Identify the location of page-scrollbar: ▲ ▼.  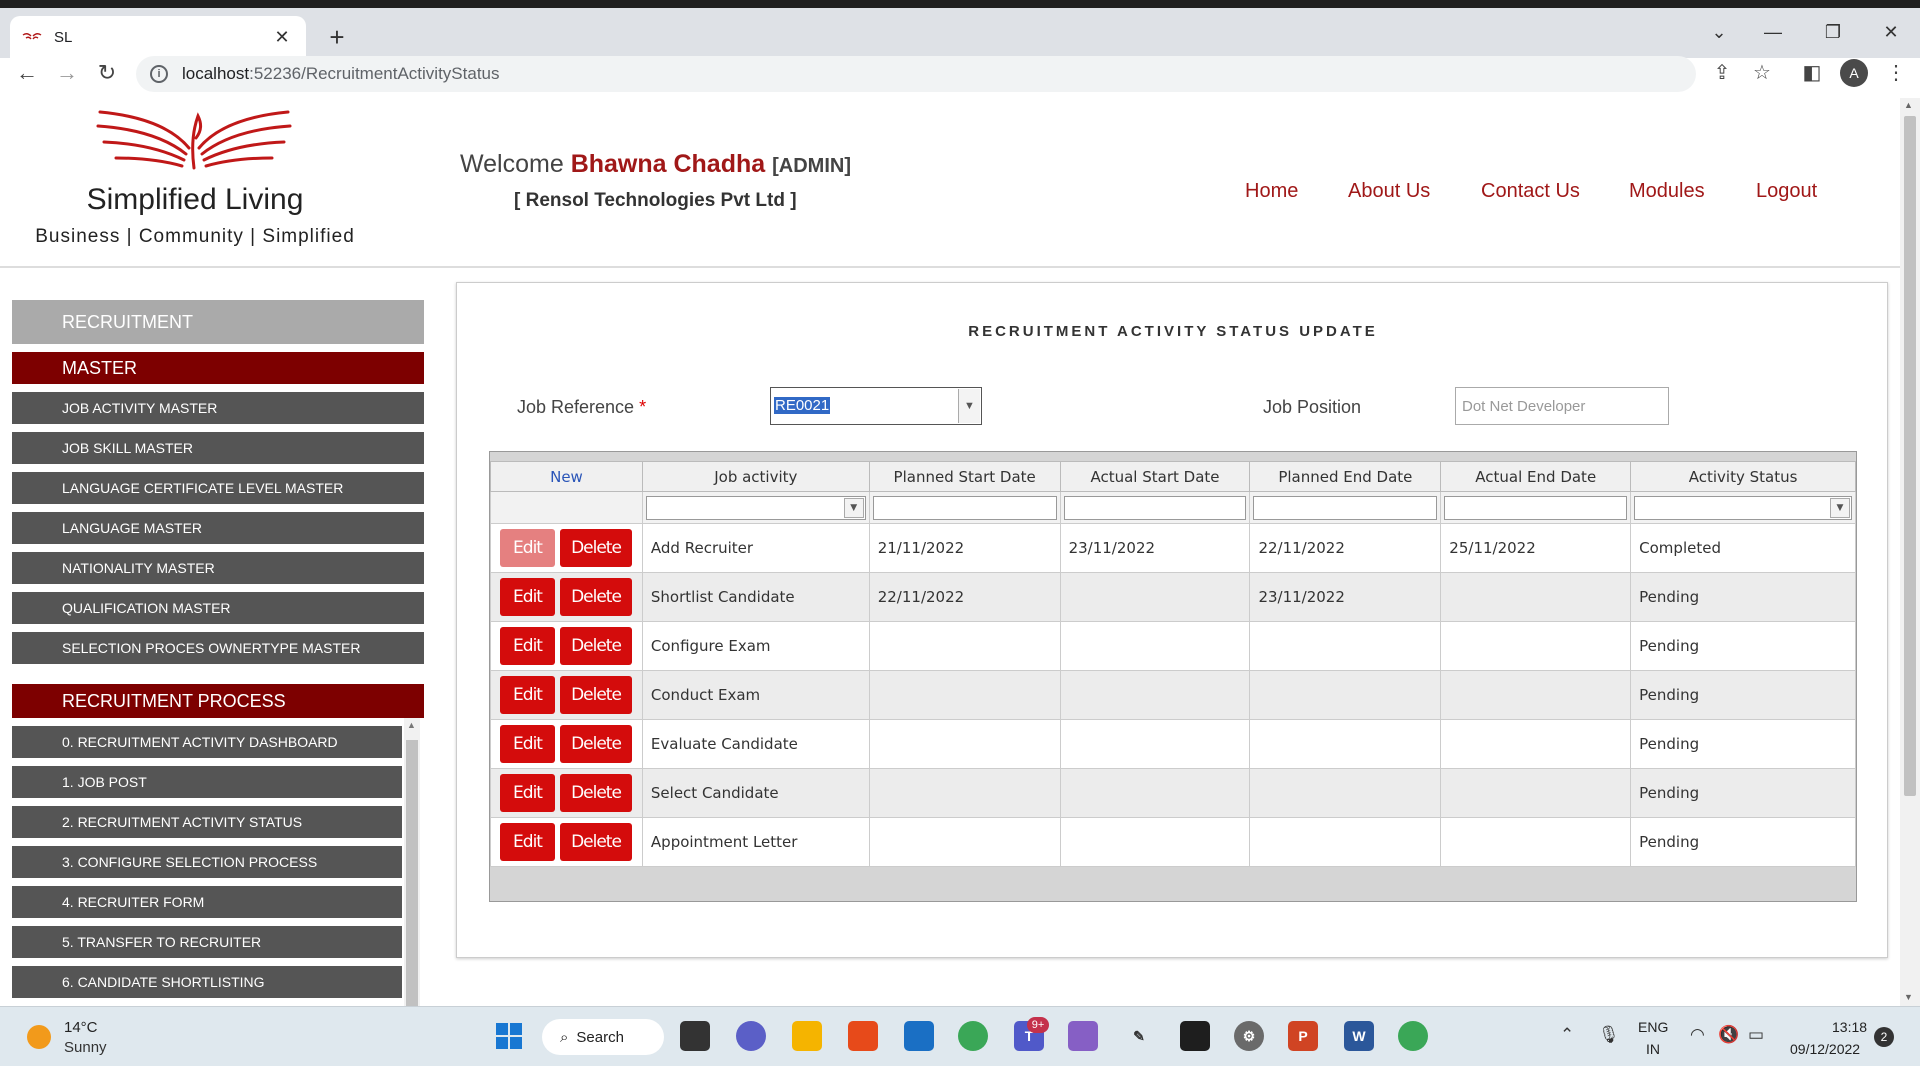
(1910, 552).